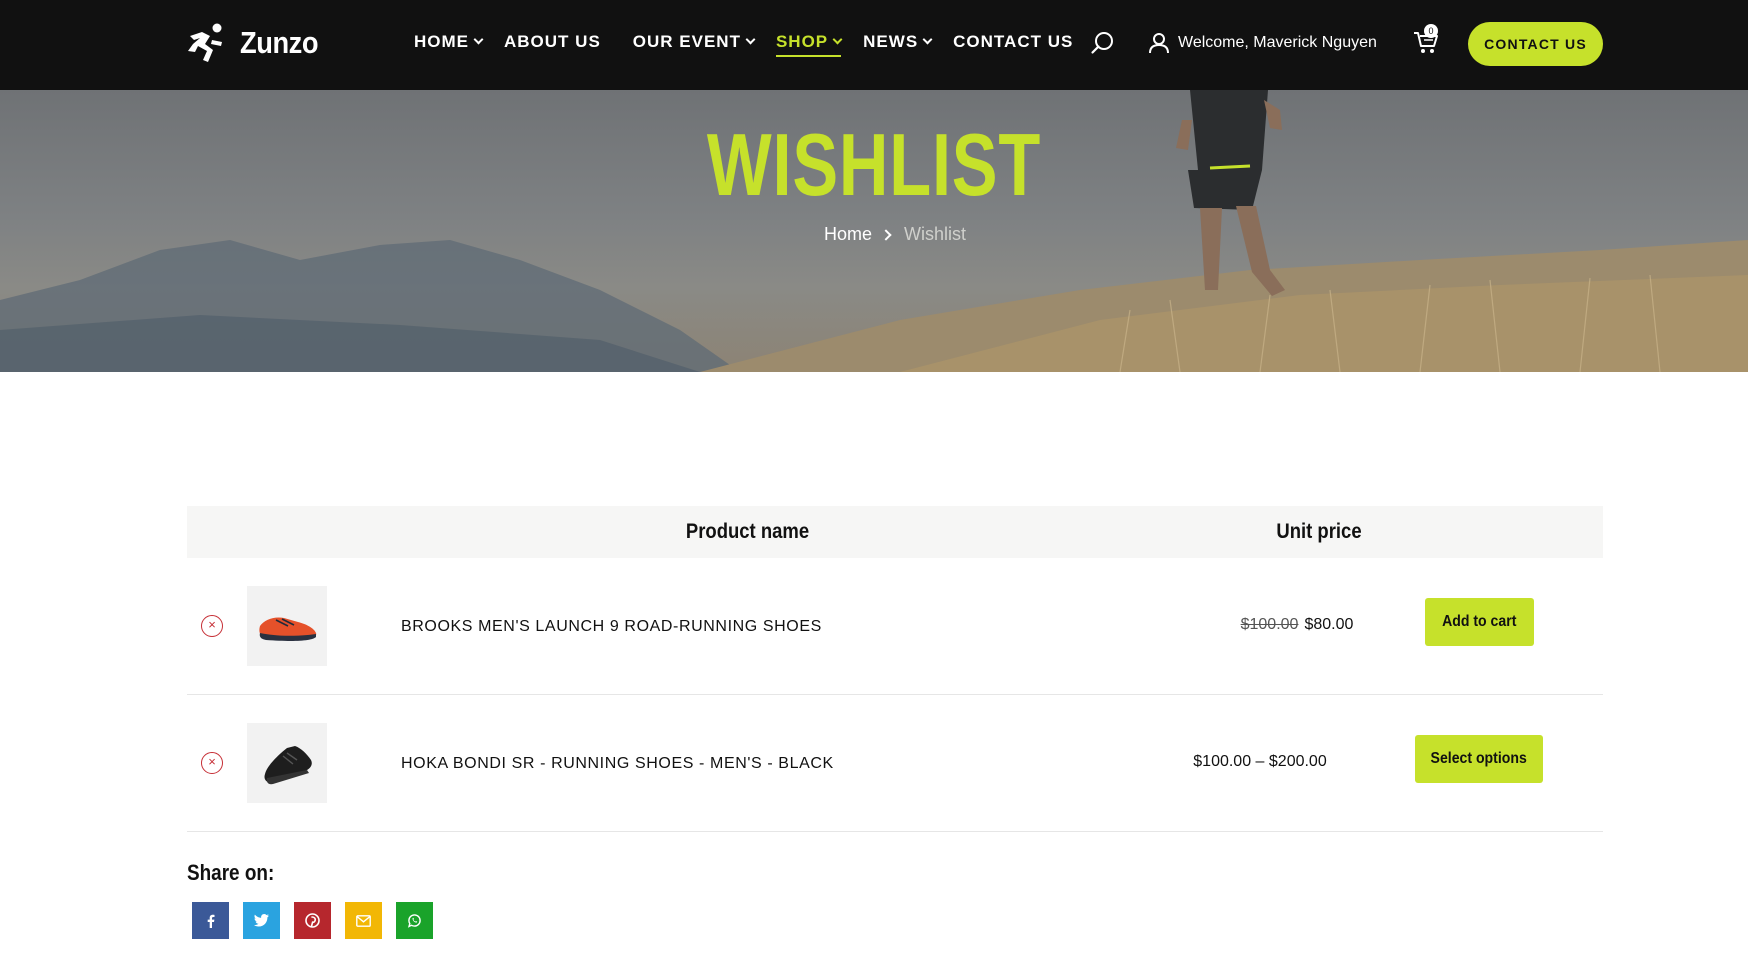 This screenshot has height=960, width=1748. I want to click on sale-price: $80.00, so click(1329, 624).